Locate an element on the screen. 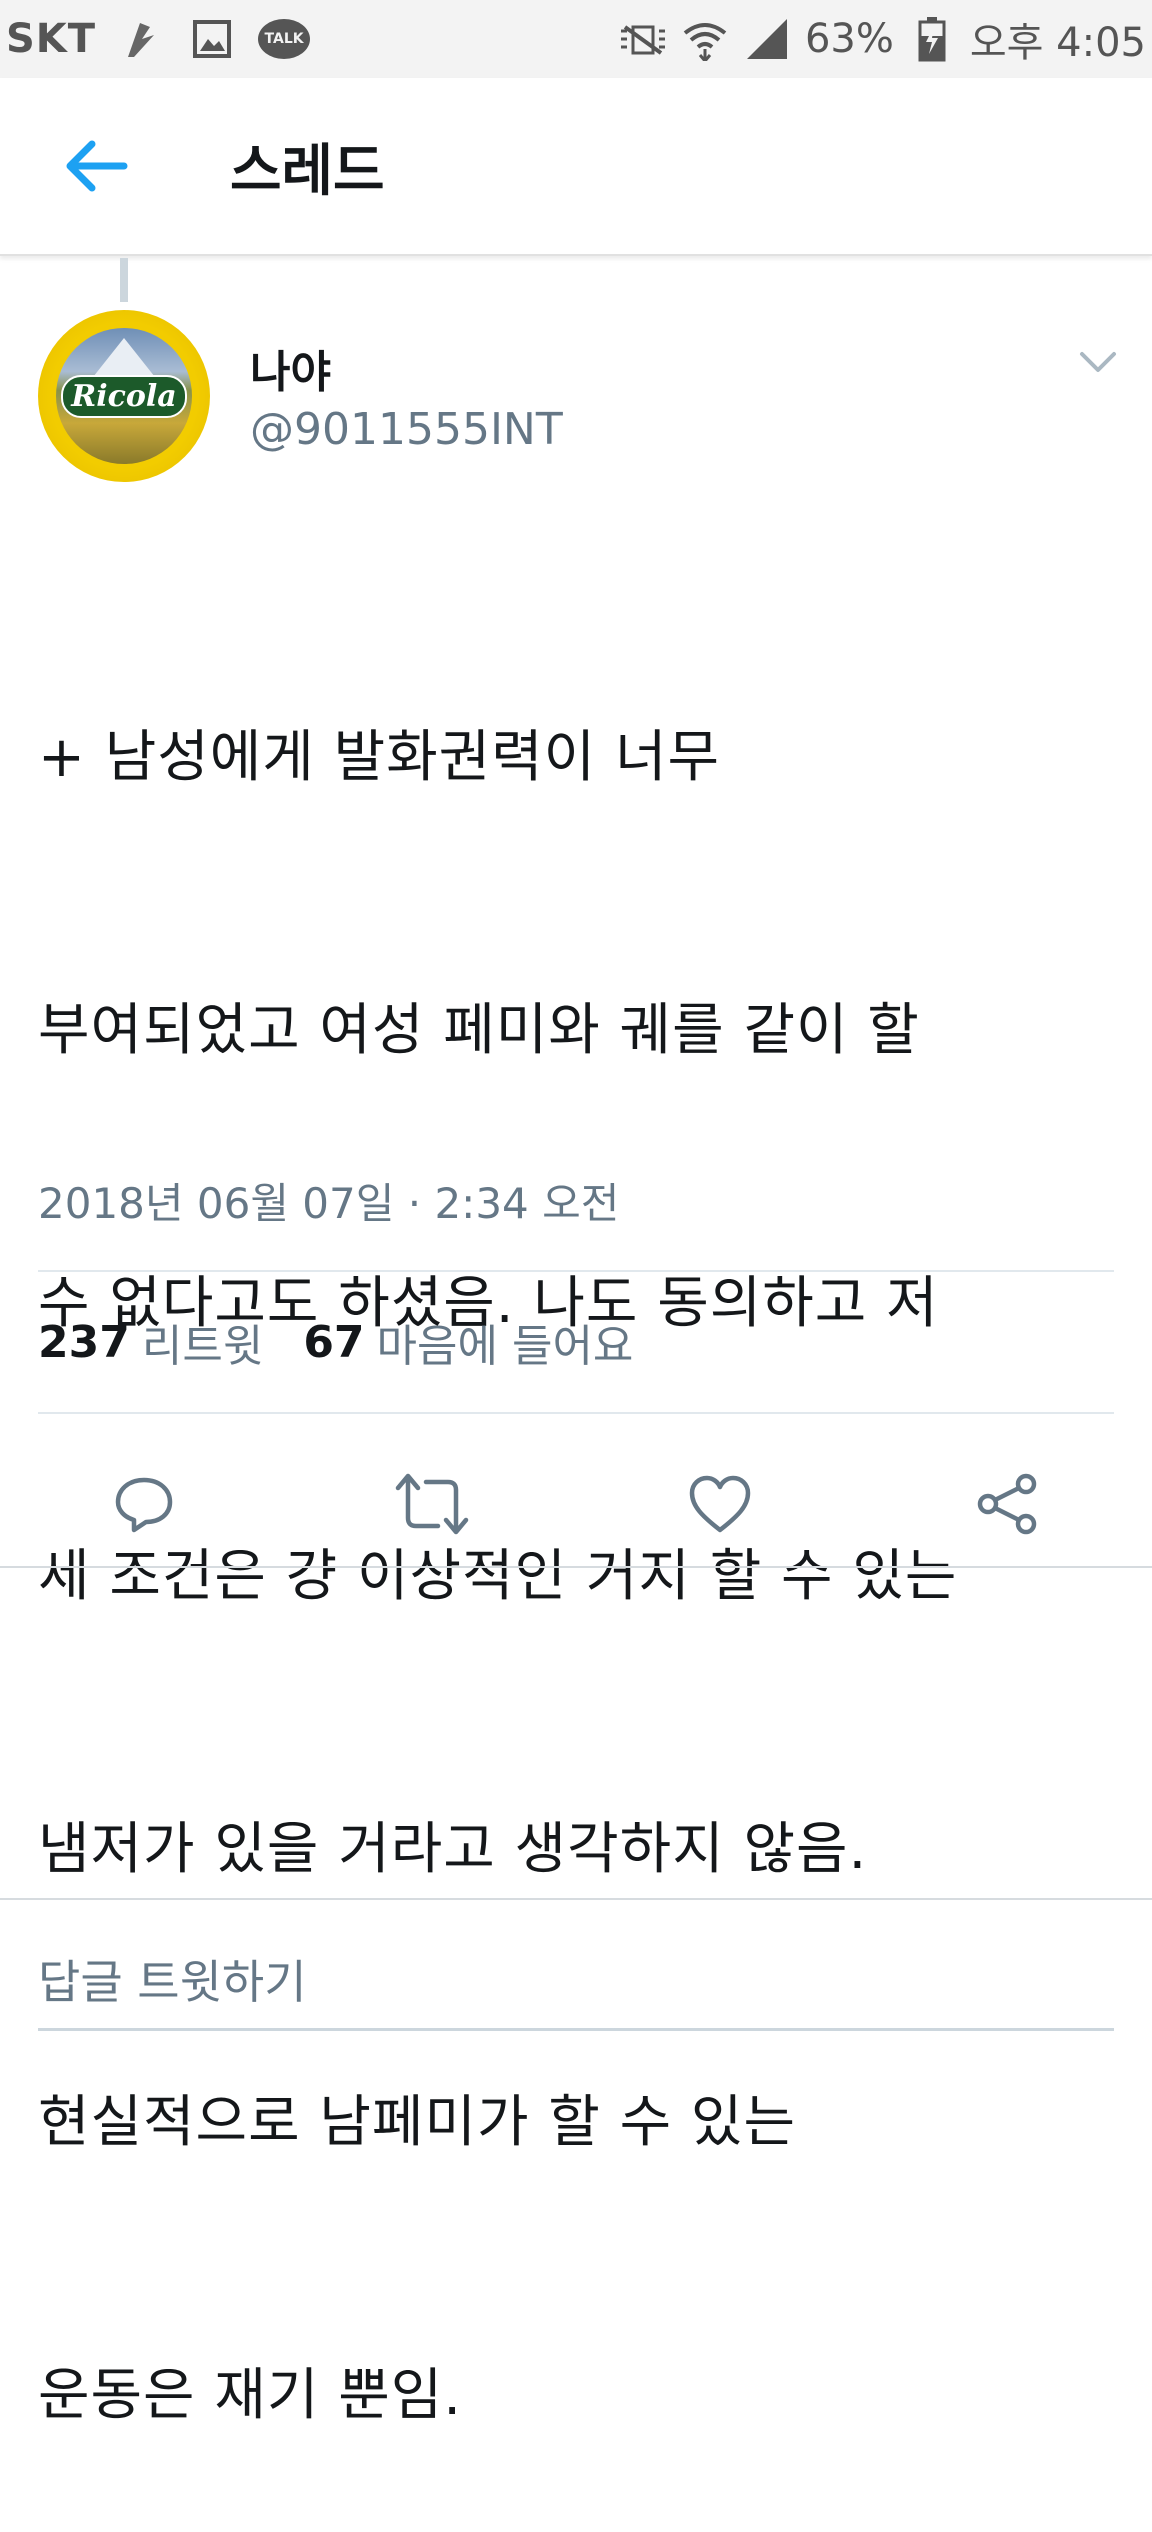  share-button is located at coordinates (1008, 1504).